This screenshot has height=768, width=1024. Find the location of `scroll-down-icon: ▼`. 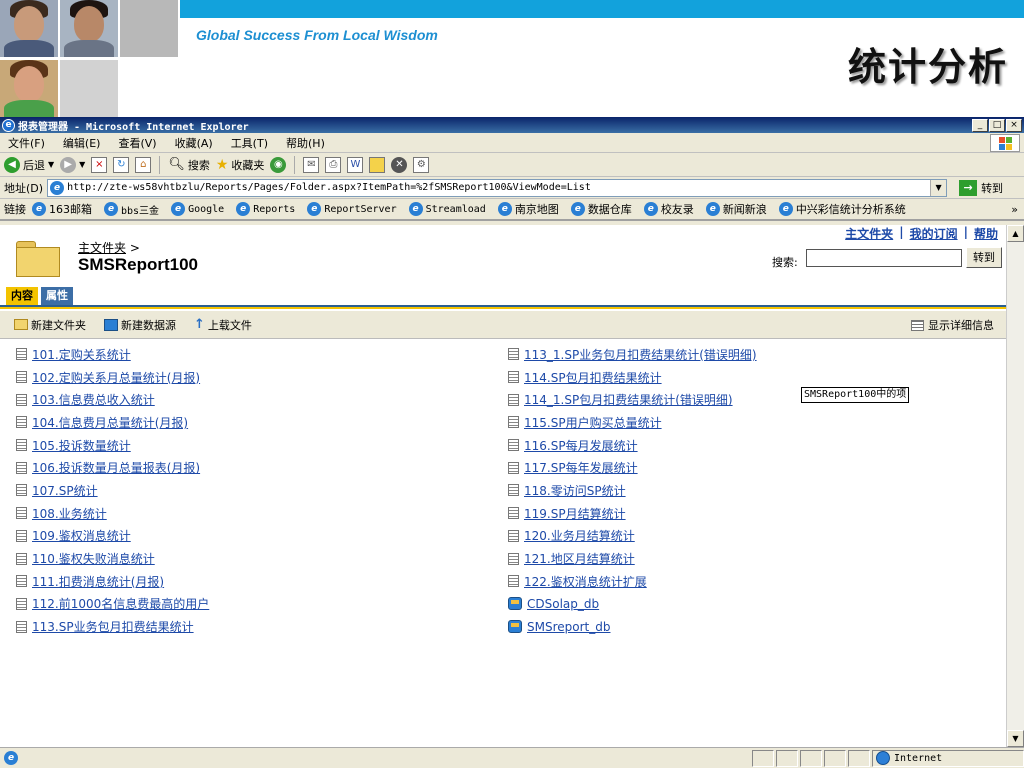

scroll-down-icon: ▼ is located at coordinates (1015, 738).